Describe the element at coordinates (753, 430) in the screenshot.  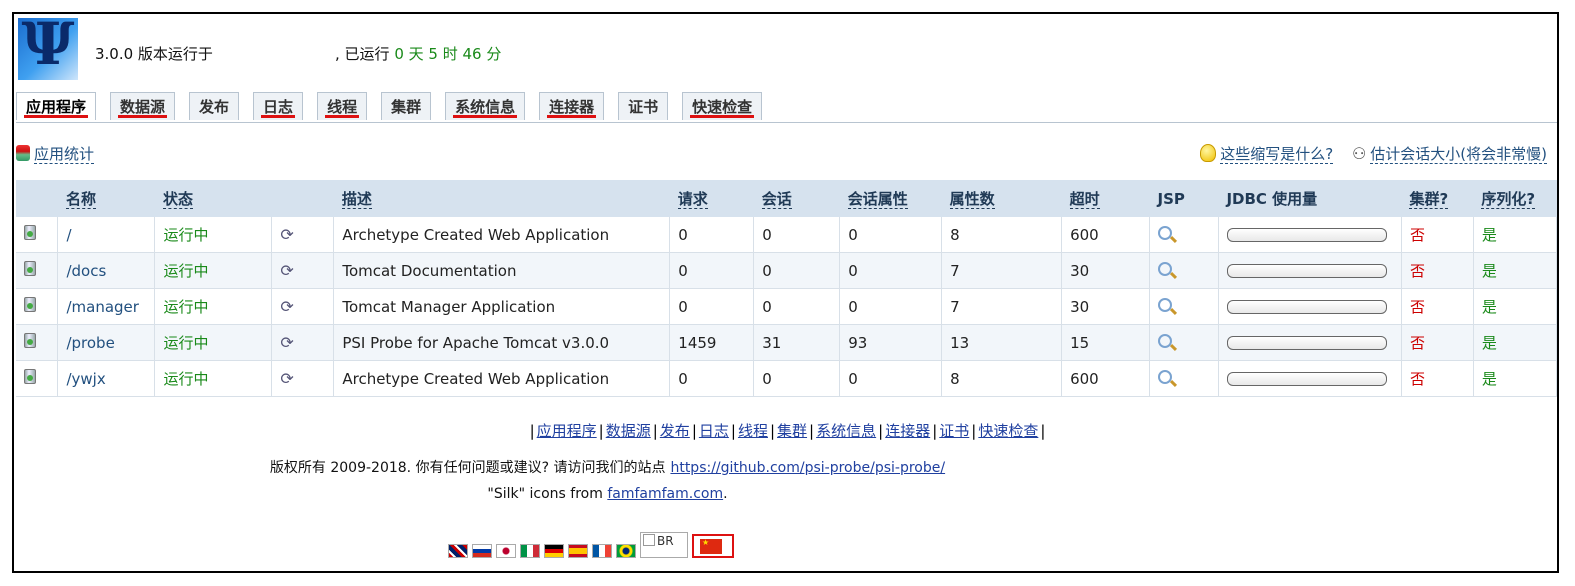
I see `footer-link-threads: 线程` at that location.